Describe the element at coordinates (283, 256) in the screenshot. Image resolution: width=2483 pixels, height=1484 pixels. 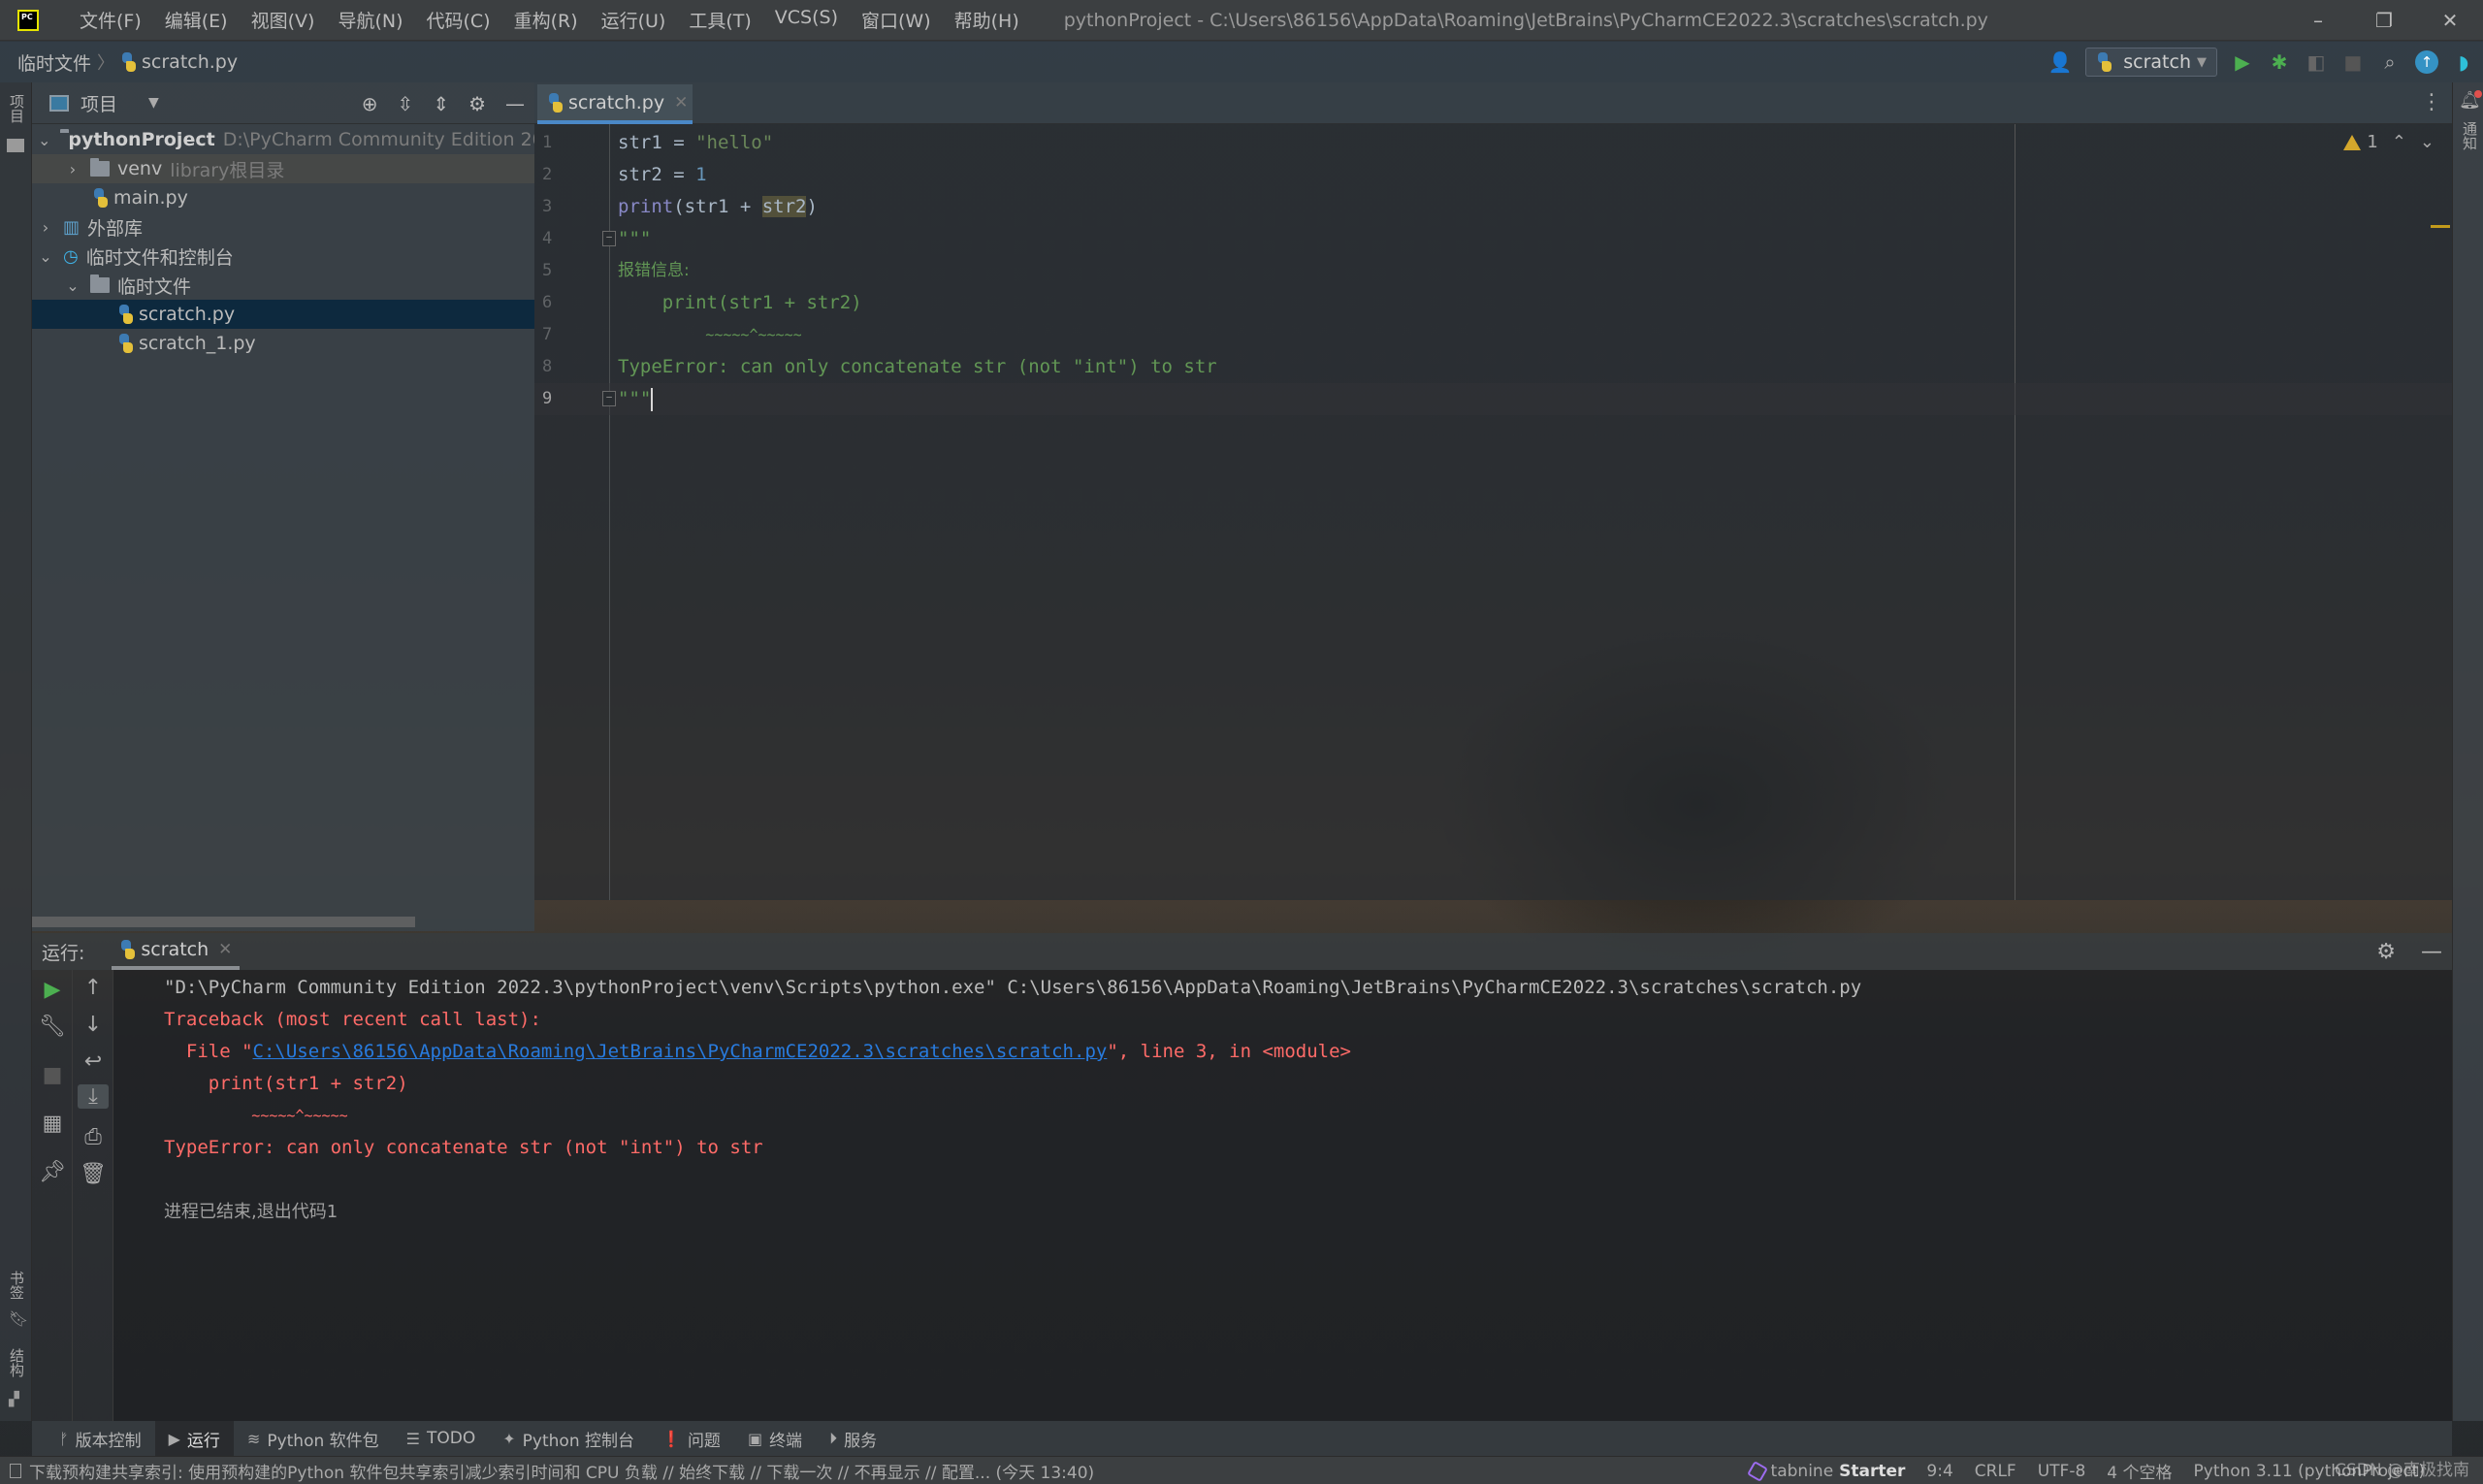
I see `tree-item-scratches-consoles: ⌄ ◷ 临时文件和控制台` at that location.